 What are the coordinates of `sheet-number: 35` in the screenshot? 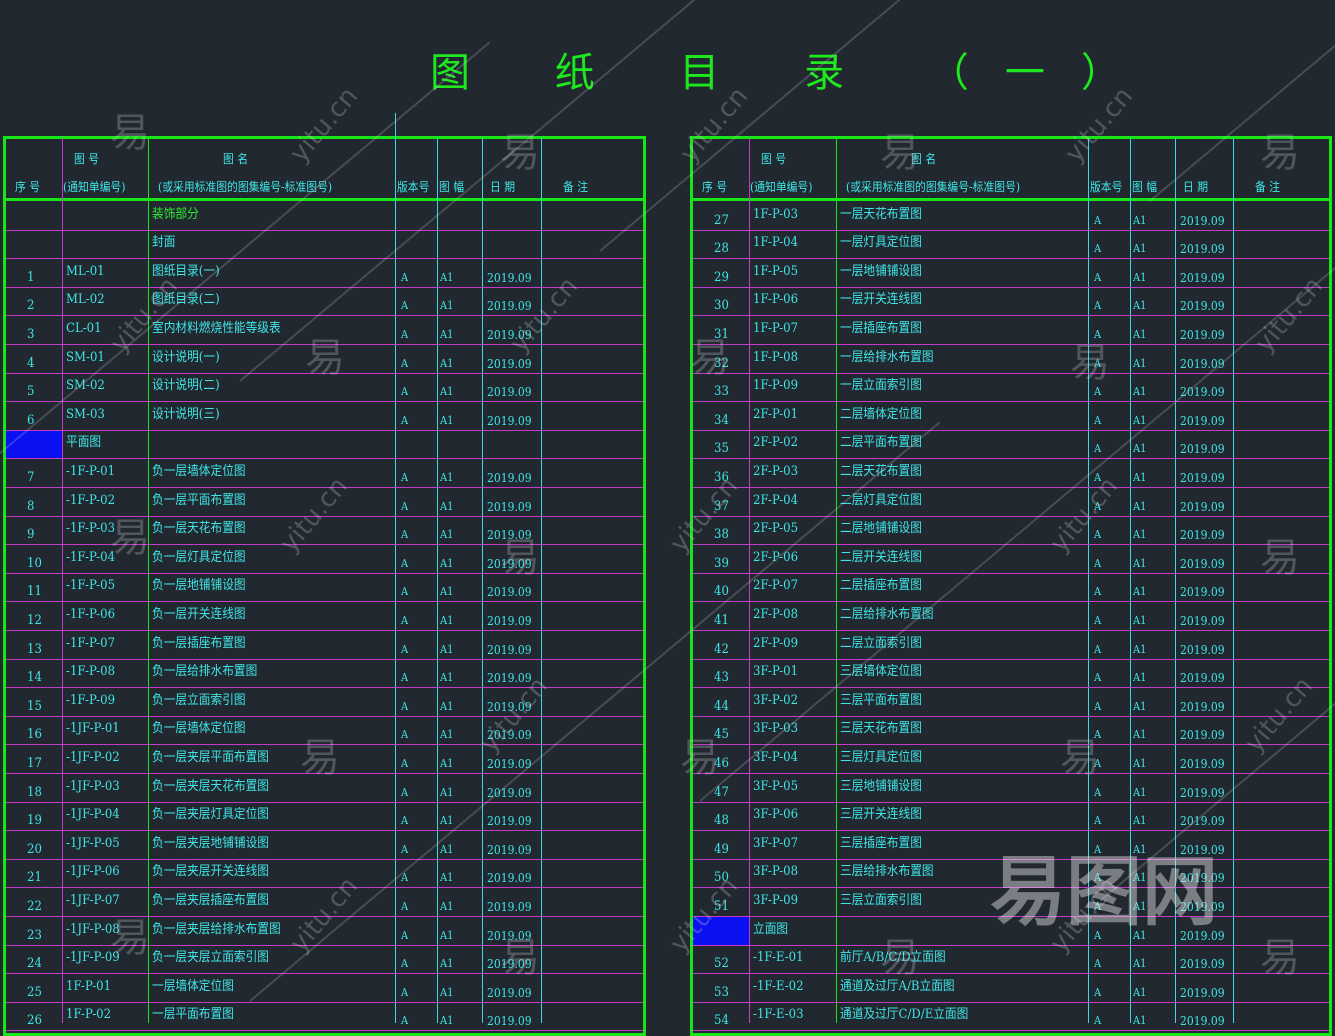 It's located at (721, 449).